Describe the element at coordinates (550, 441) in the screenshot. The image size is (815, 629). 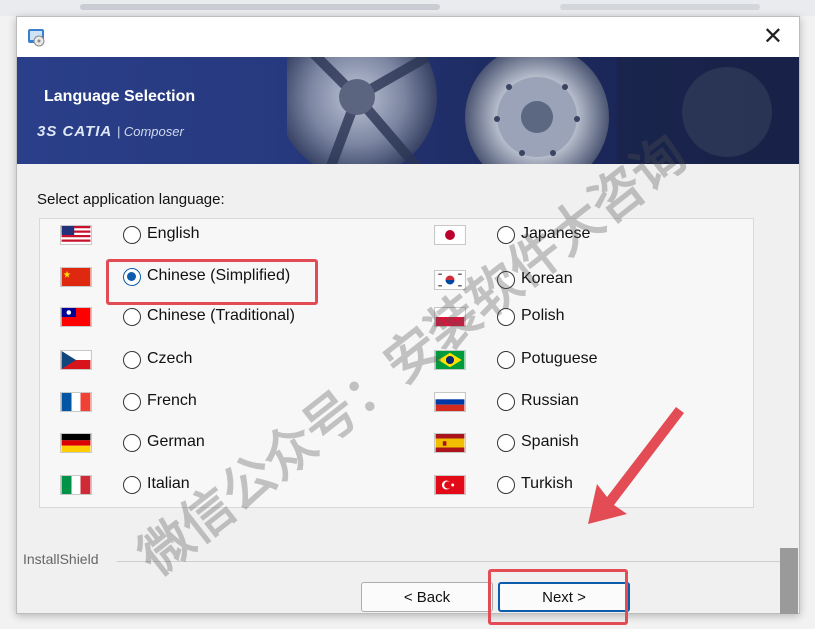
I see `language-label: Spanish` at that location.